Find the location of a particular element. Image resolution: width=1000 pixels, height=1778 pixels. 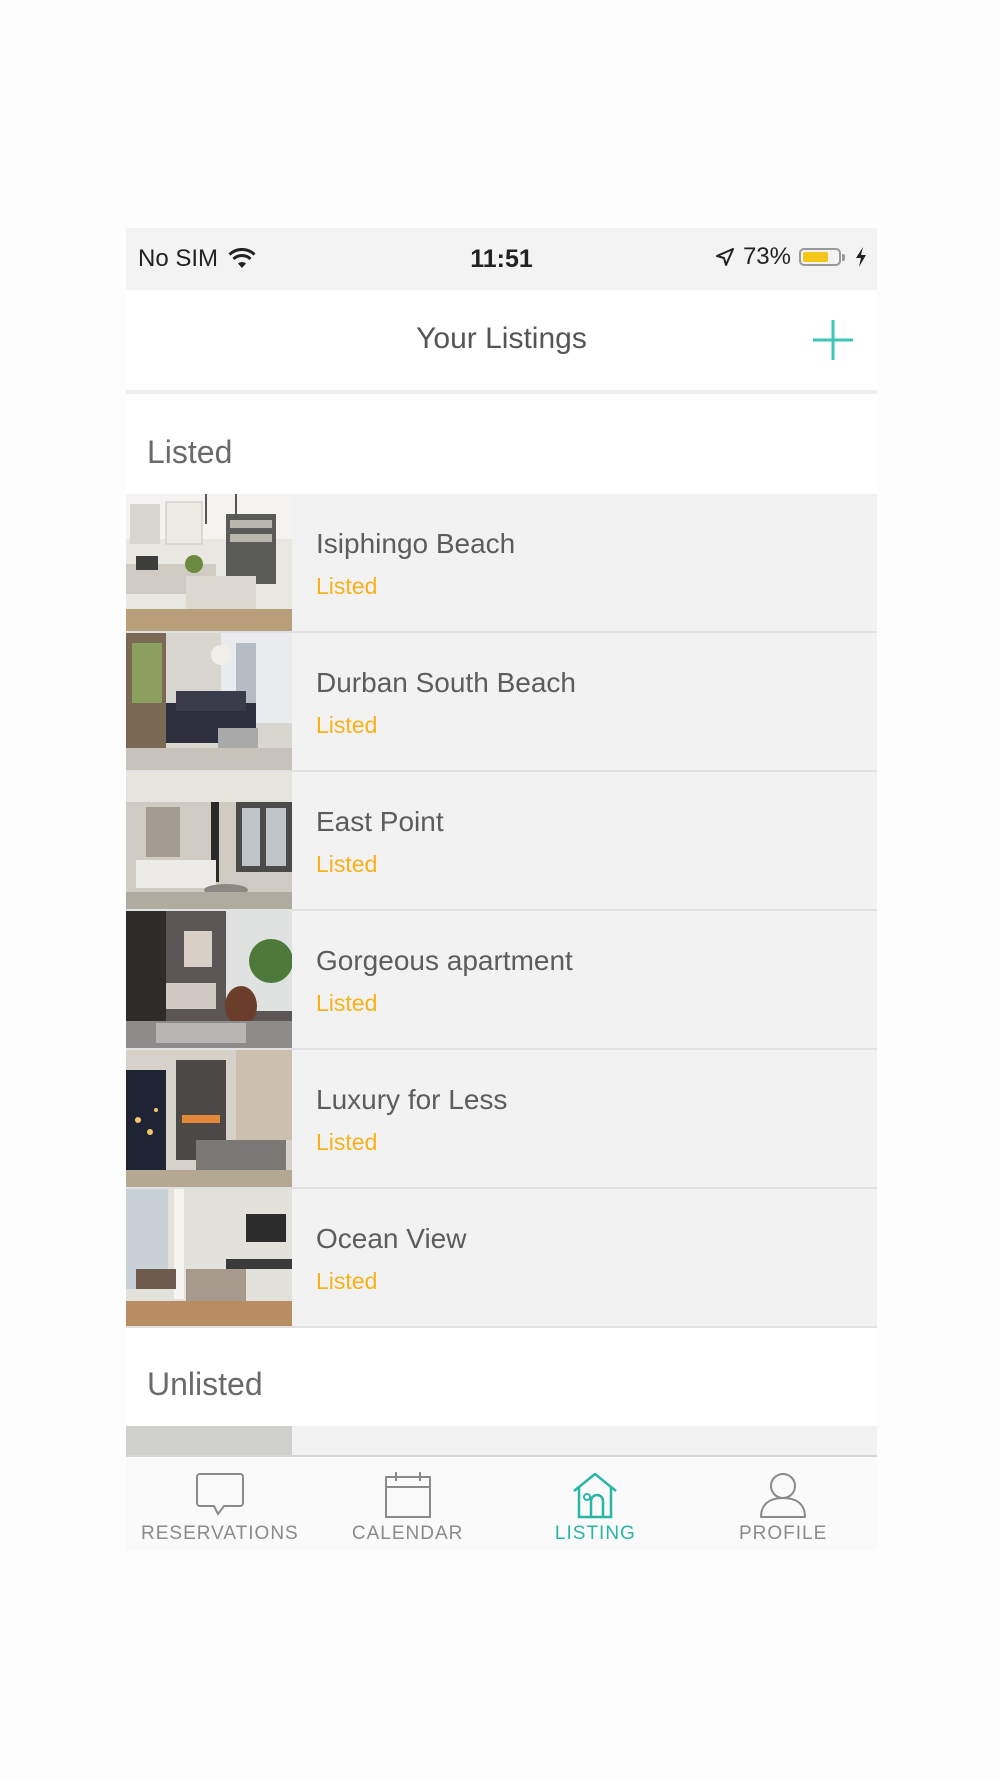

listing-row: Isiphingo Beach Listed is located at coordinates (501, 563).